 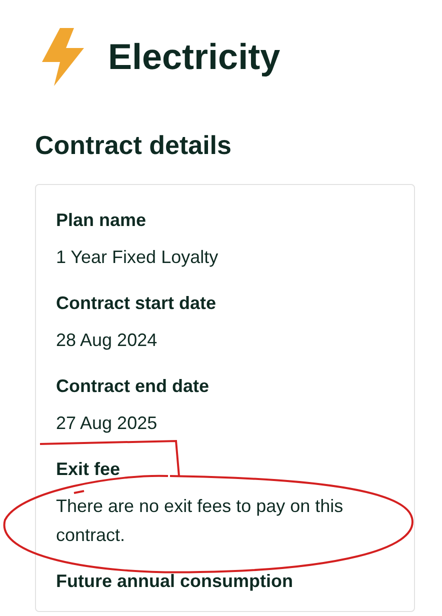 What do you see at coordinates (89, 469) in the screenshot?
I see `field-label: Exit fee` at bounding box center [89, 469].